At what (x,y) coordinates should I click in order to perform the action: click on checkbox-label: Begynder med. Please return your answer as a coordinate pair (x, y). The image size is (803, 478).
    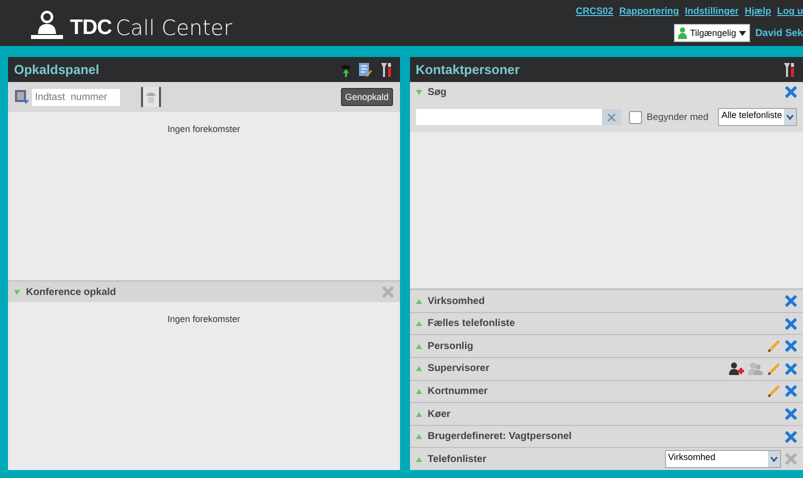
    Looking at the image, I should click on (677, 117).